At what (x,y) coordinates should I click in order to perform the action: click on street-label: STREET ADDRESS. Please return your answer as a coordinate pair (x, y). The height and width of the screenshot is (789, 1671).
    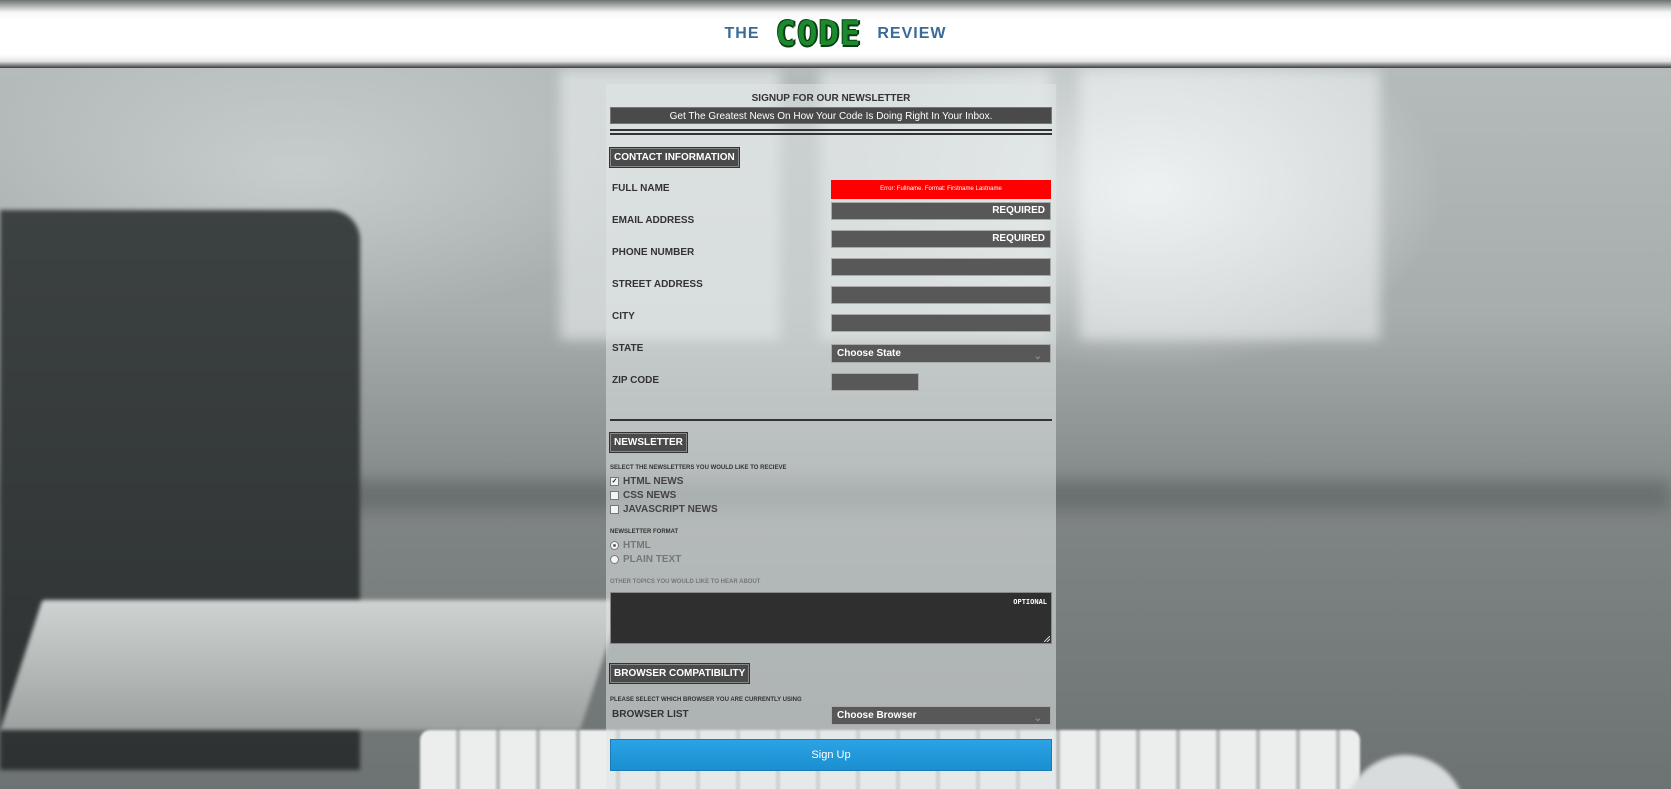
    Looking at the image, I should click on (657, 284).